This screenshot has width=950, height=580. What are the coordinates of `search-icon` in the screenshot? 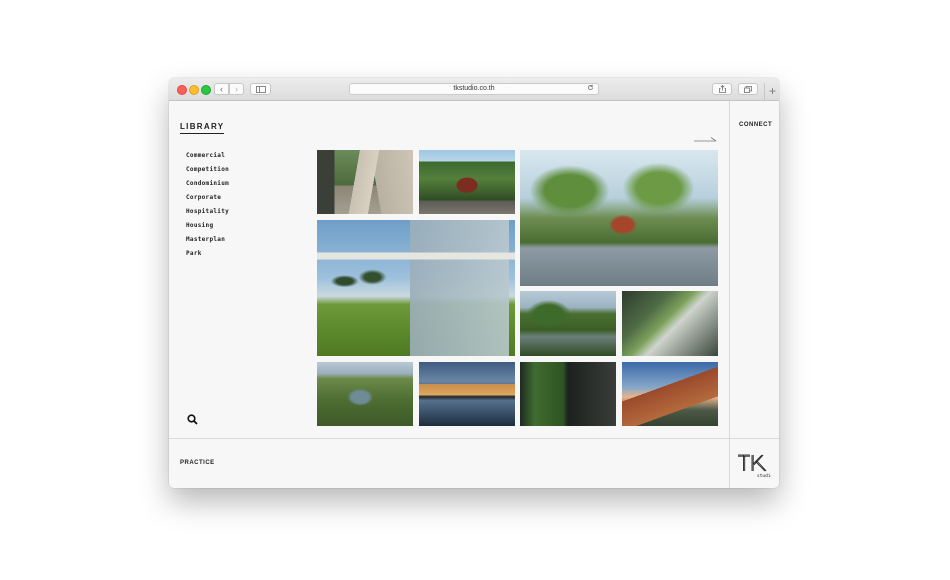 It's located at (192, 419).